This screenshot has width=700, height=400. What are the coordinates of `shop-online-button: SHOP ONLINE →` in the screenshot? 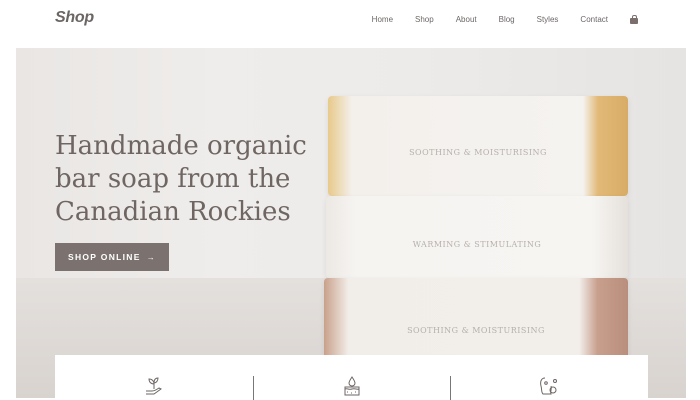 It's located at (112, 257).